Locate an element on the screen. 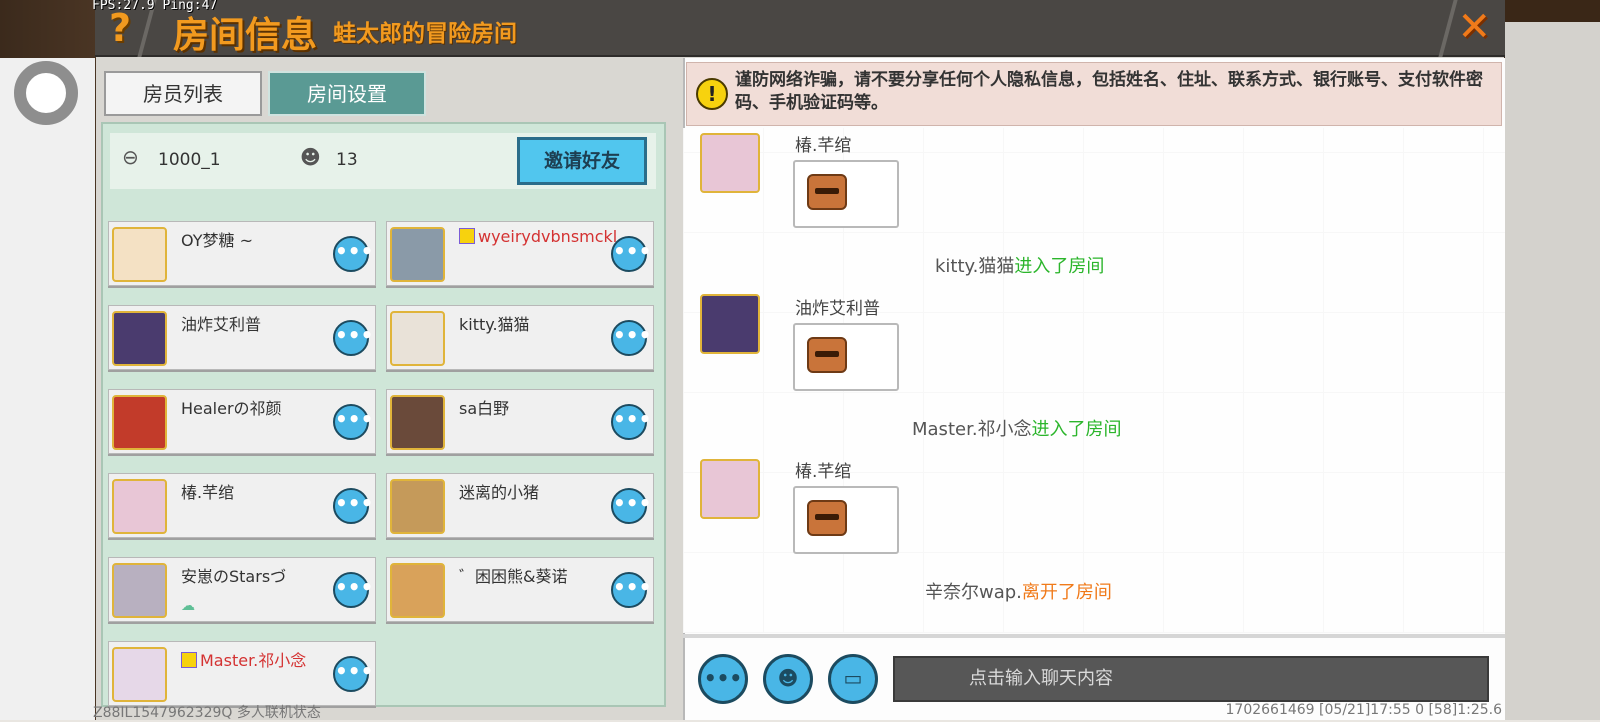  game-world-right is located at coordinates (1552, 360).